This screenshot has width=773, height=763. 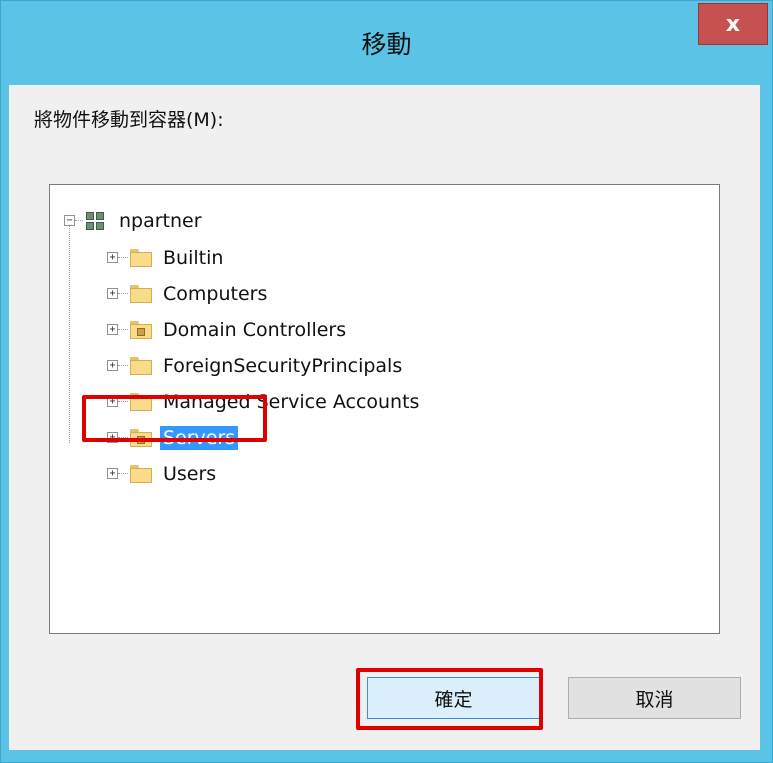 I want to click on highlight-box-ok, so click(x=449, y=699).